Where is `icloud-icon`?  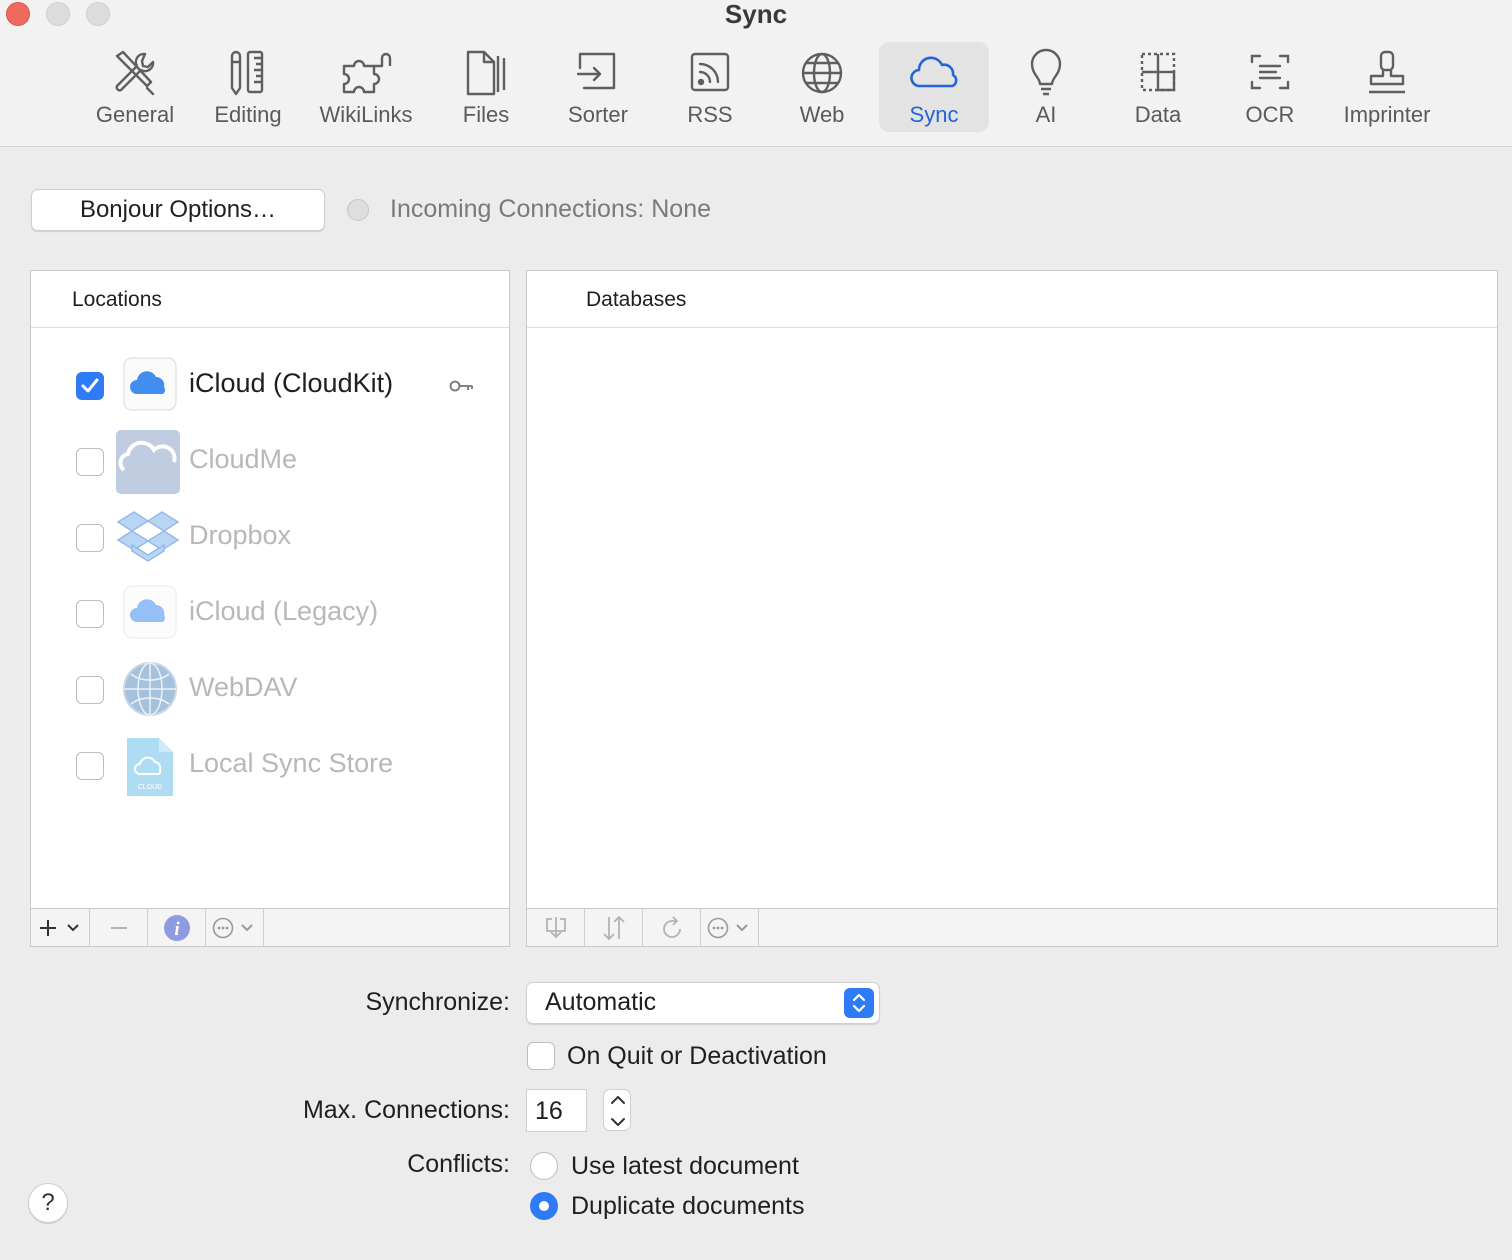
icloud-icon is located at coordinates (150, 384).